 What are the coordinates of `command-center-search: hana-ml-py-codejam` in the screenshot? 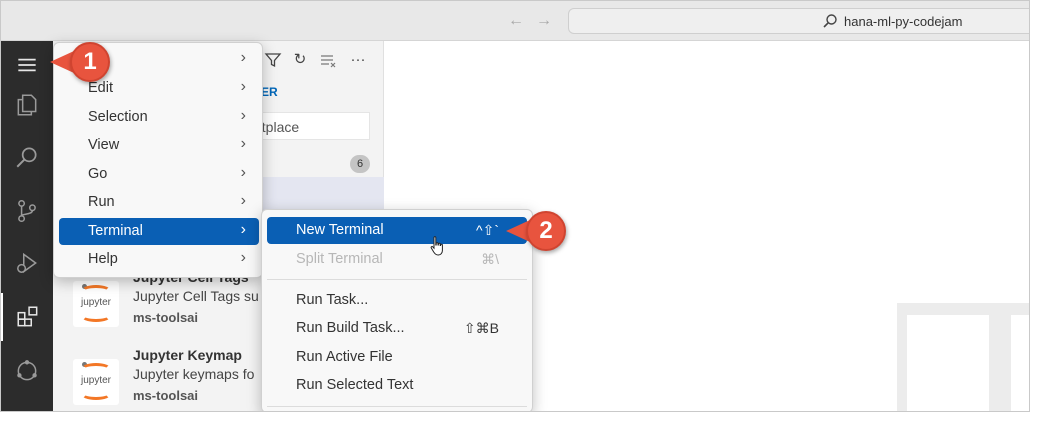 It's located at (798, 21).